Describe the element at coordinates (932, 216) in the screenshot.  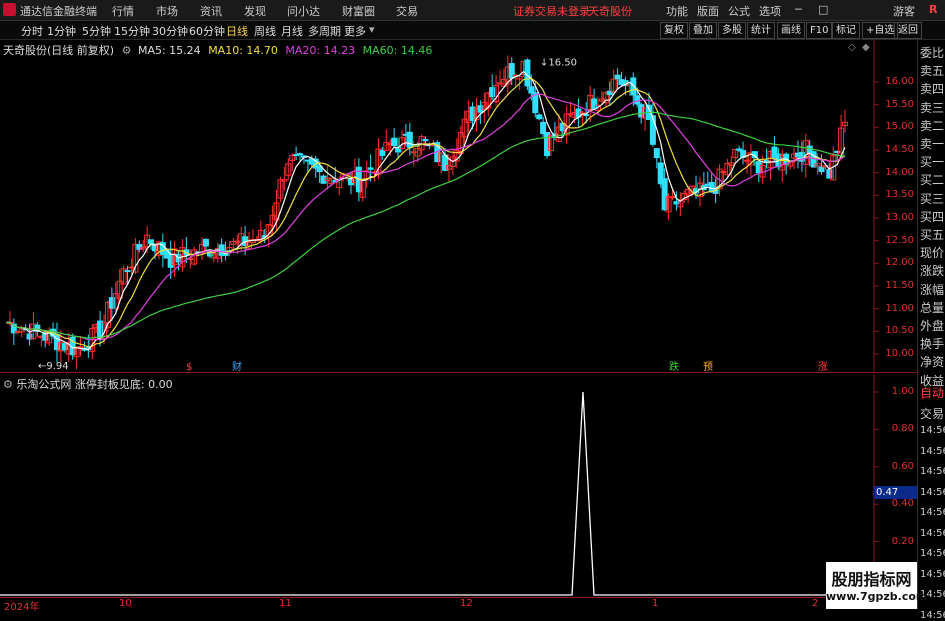
I see `quote-field-label: 买四` at that location.